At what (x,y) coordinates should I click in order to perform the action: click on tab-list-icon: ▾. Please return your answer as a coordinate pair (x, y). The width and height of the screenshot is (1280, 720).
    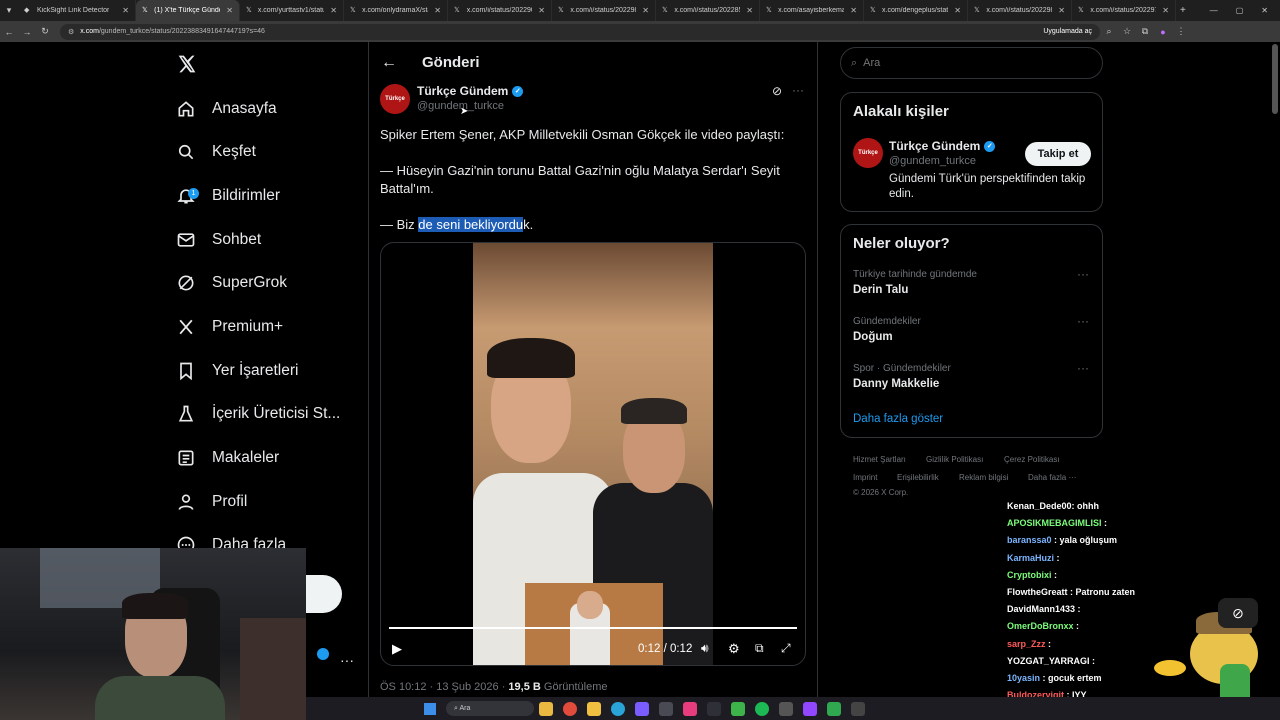
    Looking at the image, I should click on (9, 10).